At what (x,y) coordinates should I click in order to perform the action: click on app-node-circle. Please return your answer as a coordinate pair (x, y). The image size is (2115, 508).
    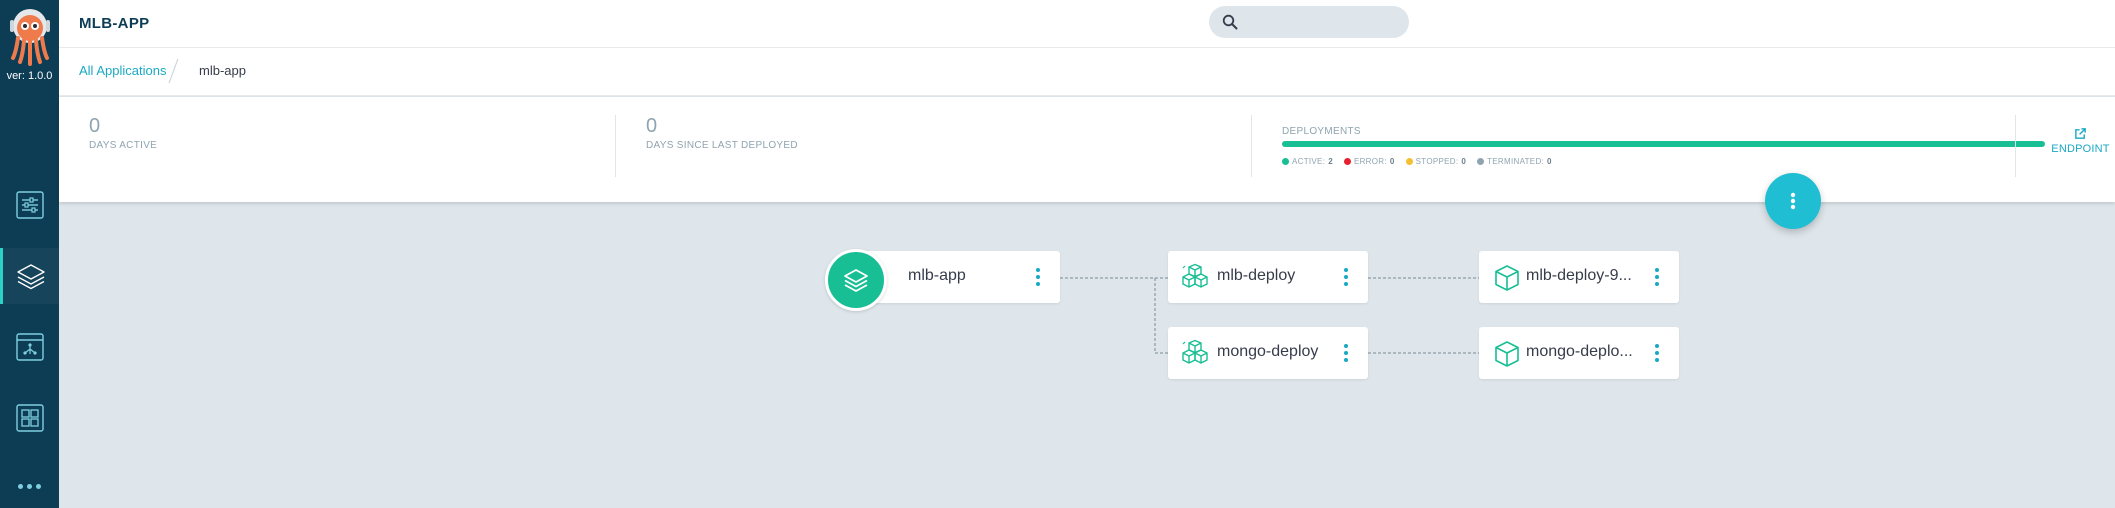
    Looking at the image, I should click on (856, 280).